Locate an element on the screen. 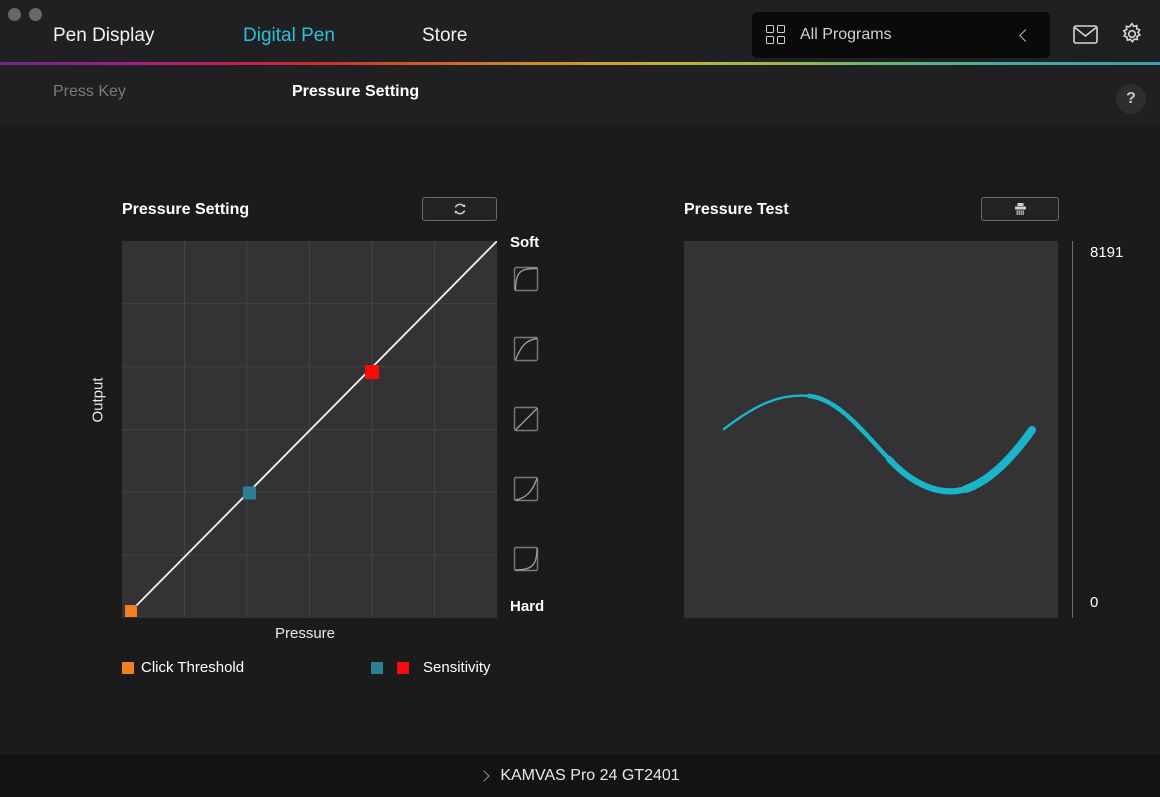 This screenshot has width=1160, height=797. preset-curve-linear is located at coordinates (526, 419).